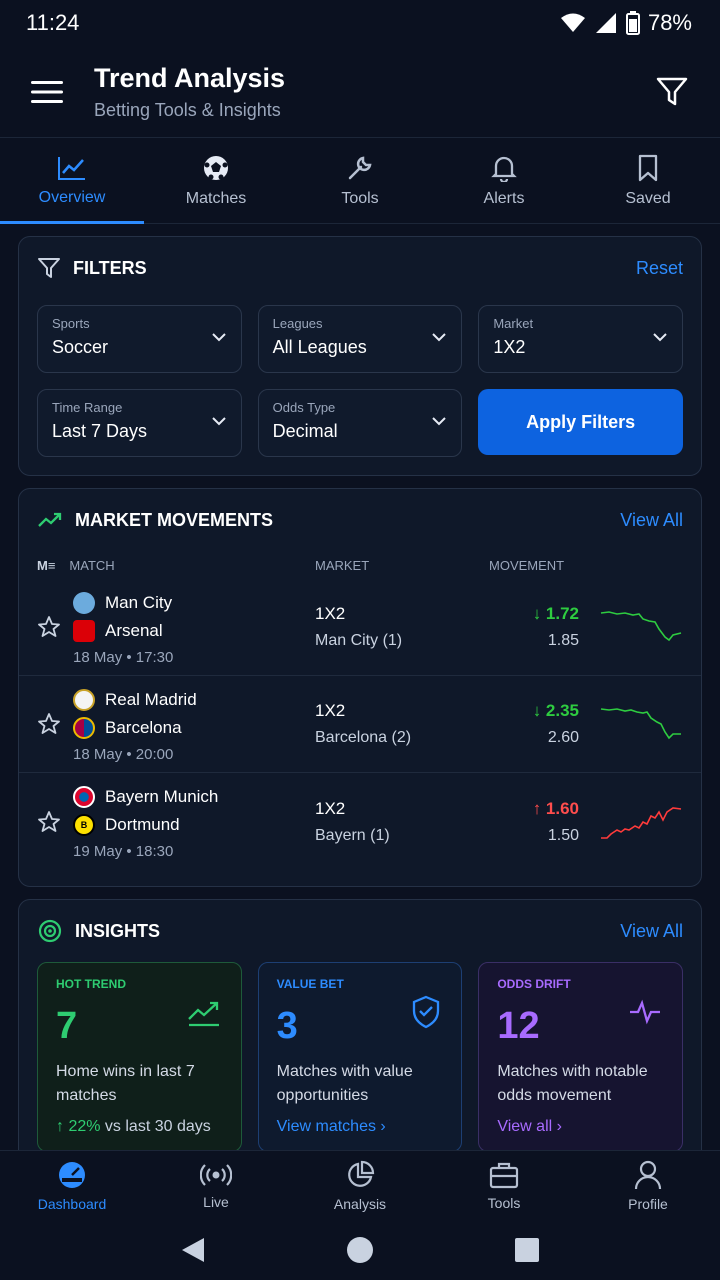 This screenshot has width=720, height=1280. I want to click on sparkline-up, so click(641, 822).